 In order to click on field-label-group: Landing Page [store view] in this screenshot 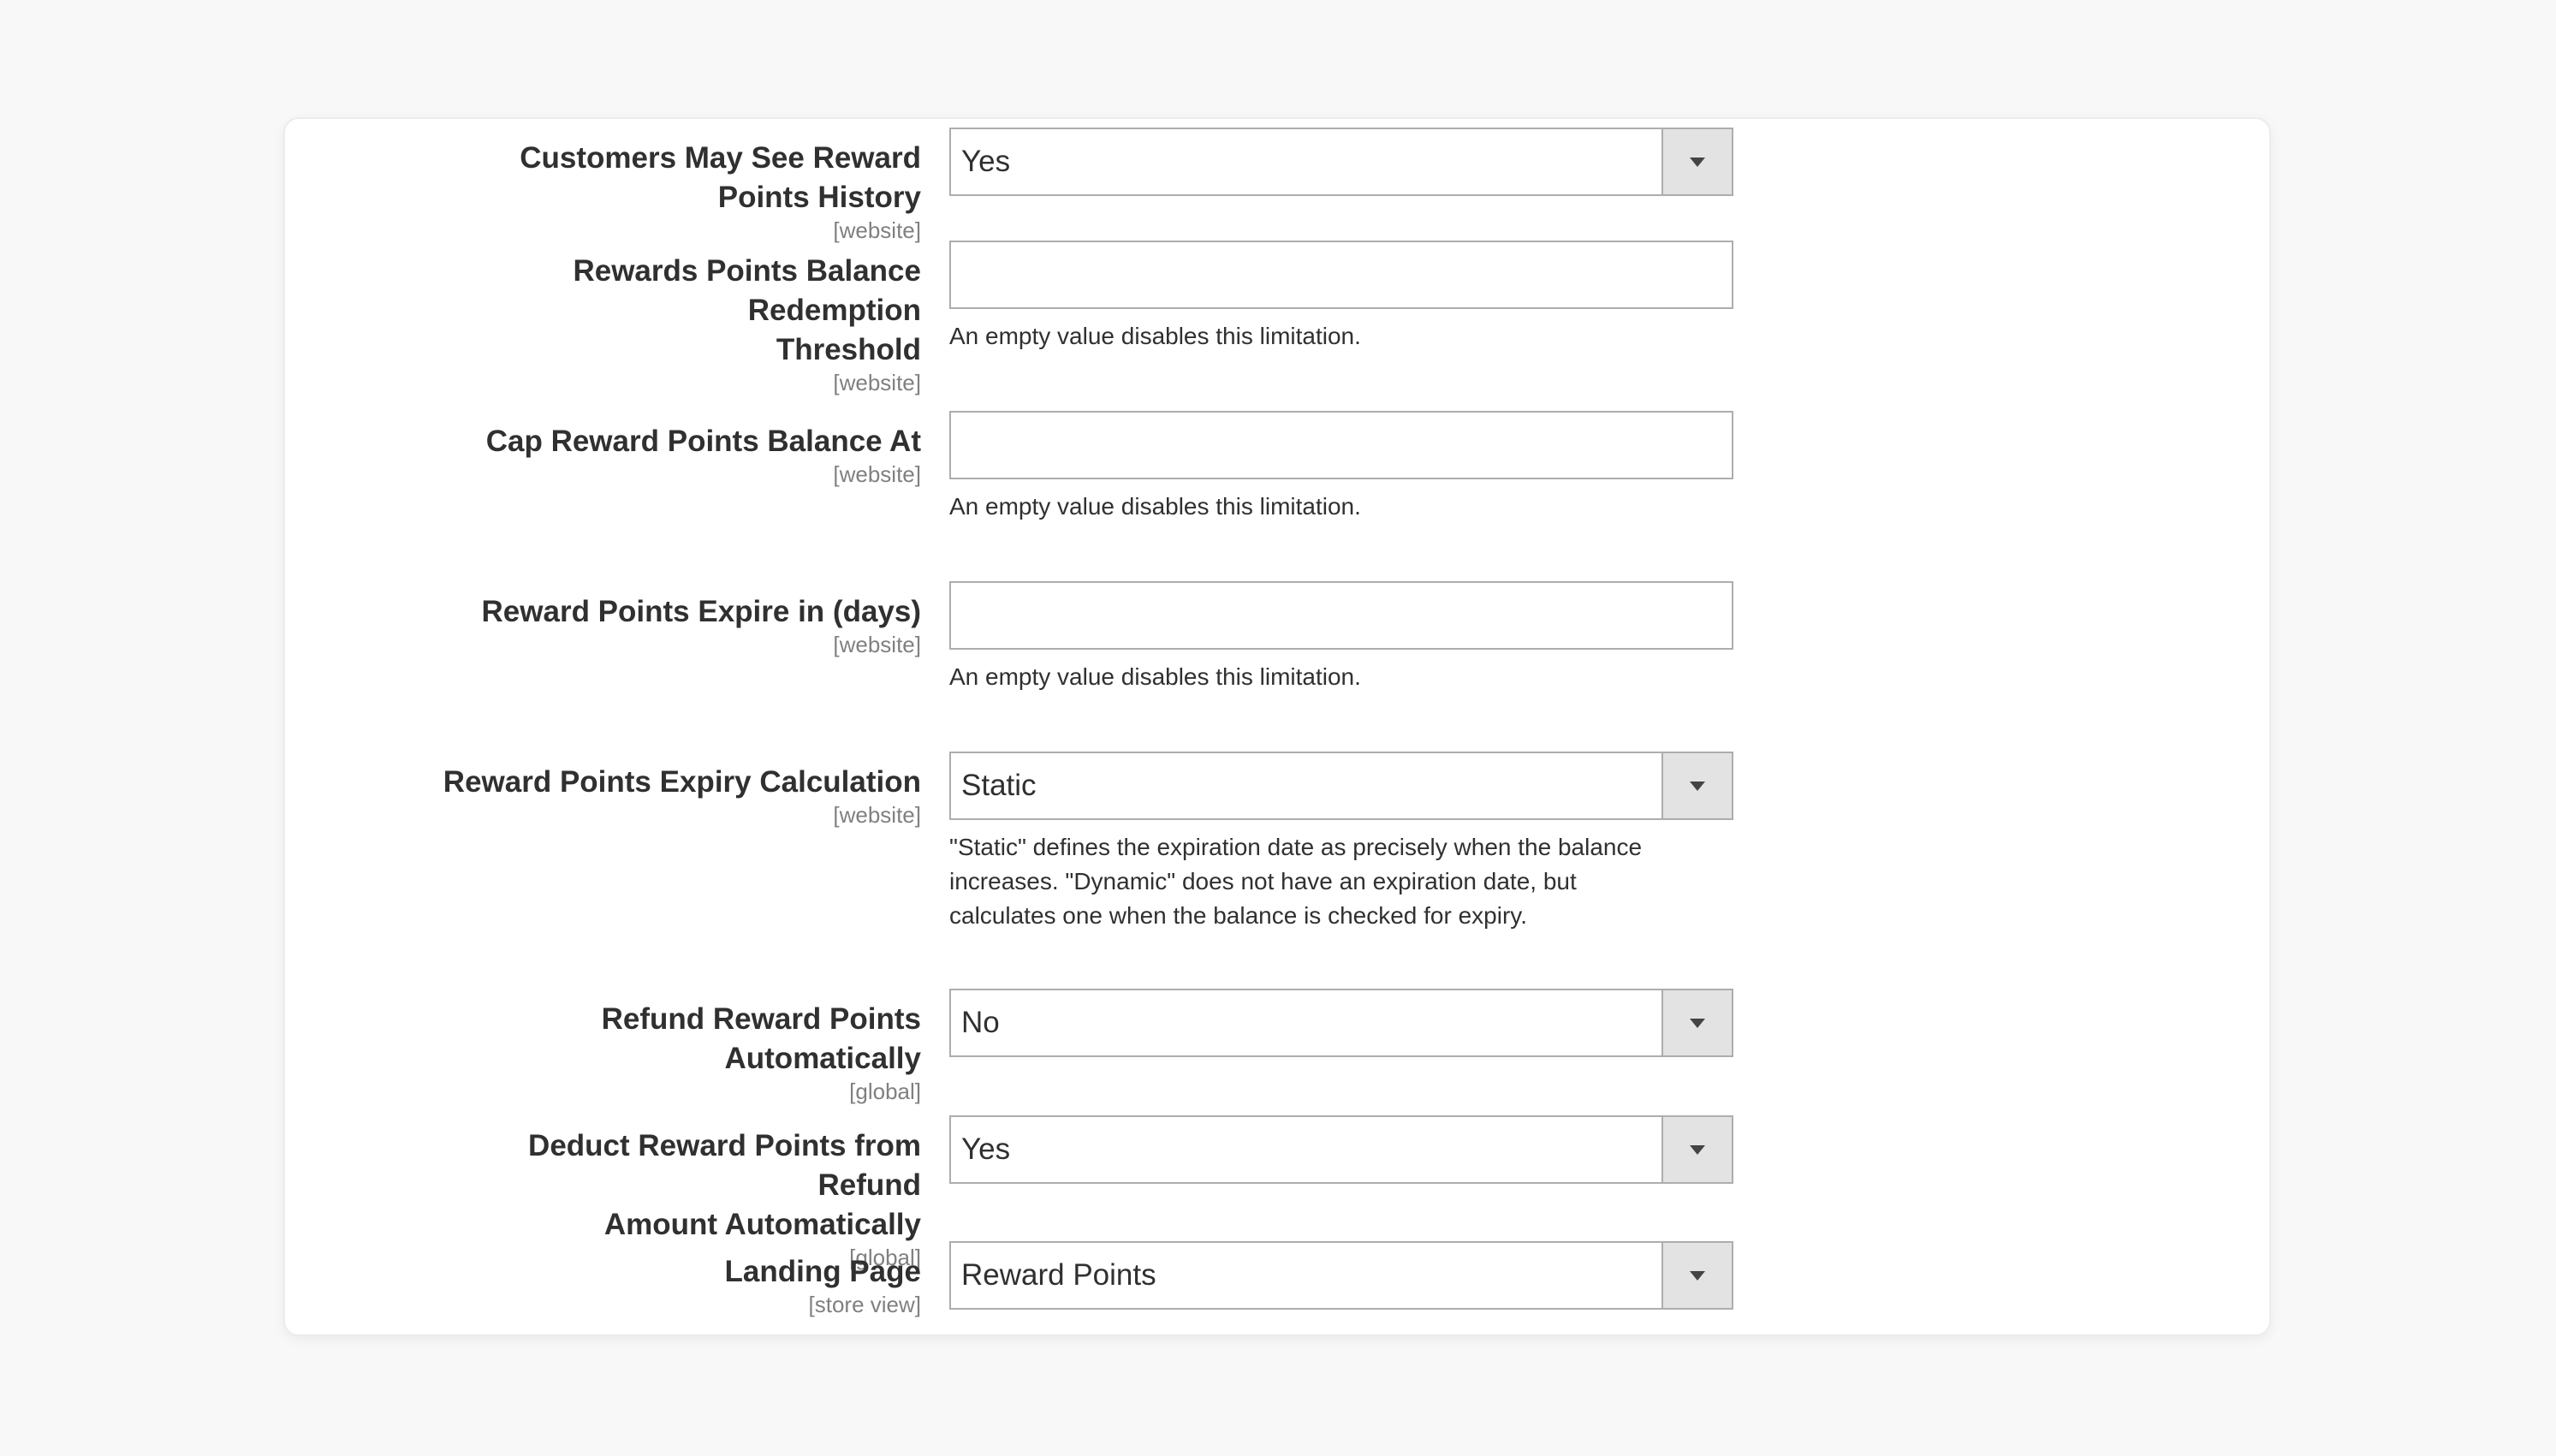, I will do `click(682, 1284)`.